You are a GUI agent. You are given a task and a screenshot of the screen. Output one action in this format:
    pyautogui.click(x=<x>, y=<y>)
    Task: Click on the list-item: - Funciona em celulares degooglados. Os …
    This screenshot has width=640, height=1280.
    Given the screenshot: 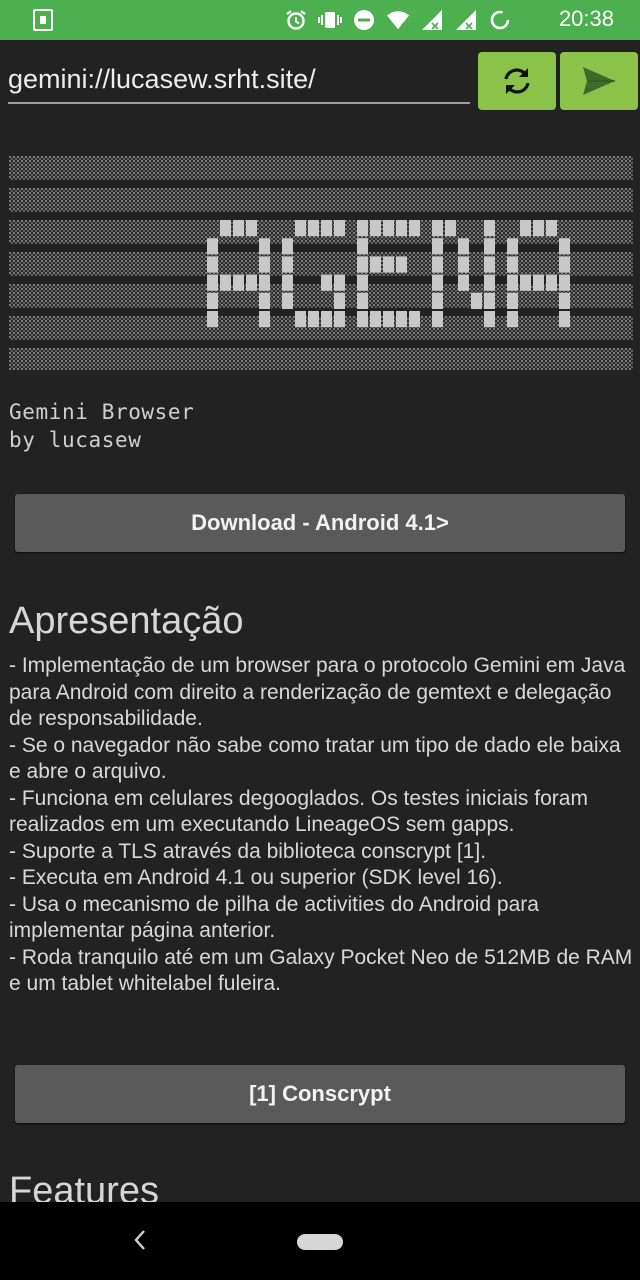 What is the action you would take?
    pyautogui.click(x=298, y=811)
    